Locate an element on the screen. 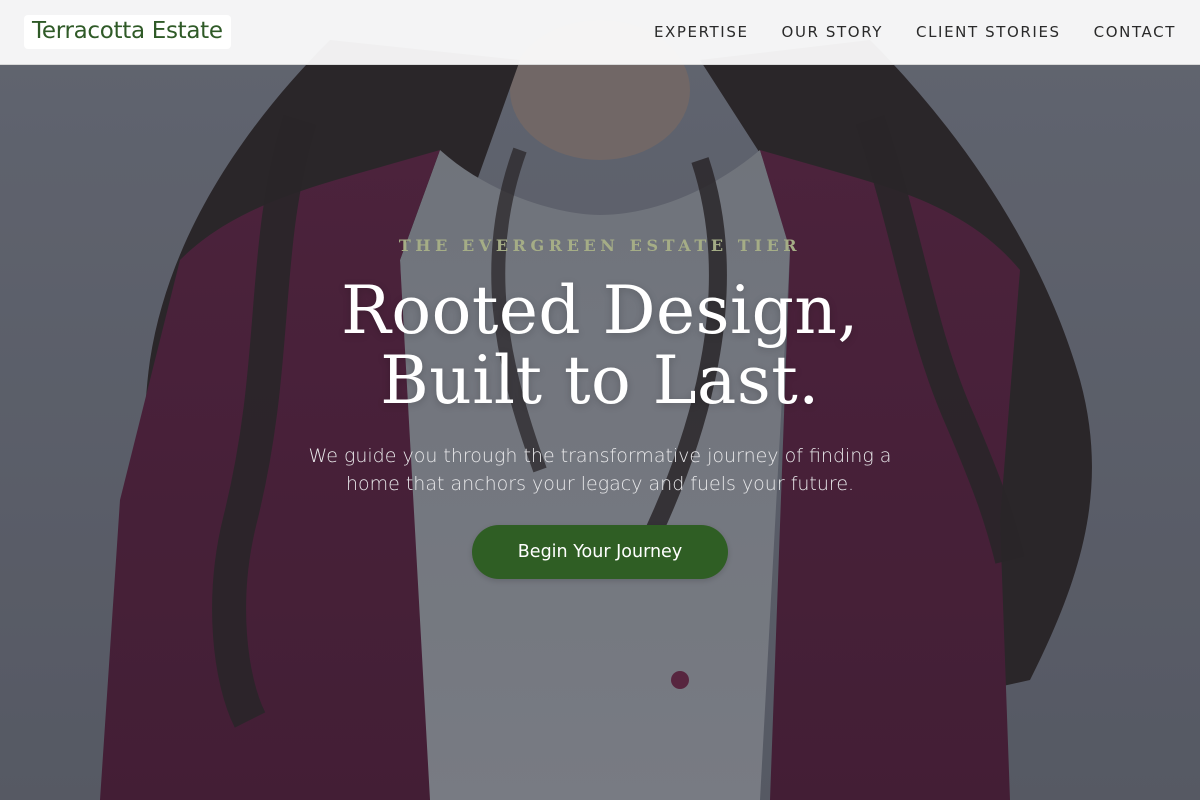 Image resolution: width=1200 pixels, height=800 pixels. begin-journey-button: Begin Your Journey is located at coordinates (600, 552).